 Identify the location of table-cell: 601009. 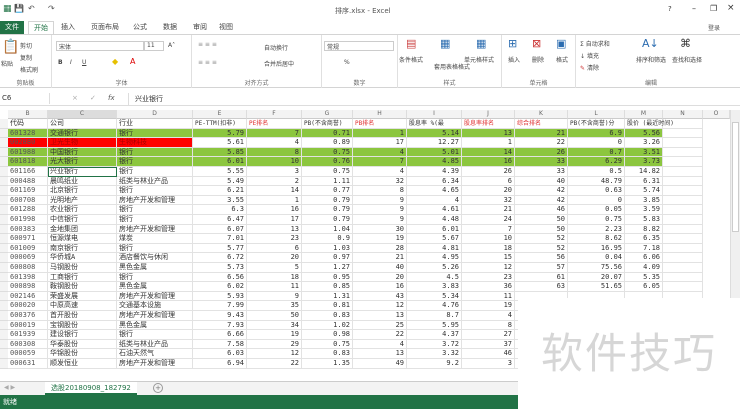
(28, 248).